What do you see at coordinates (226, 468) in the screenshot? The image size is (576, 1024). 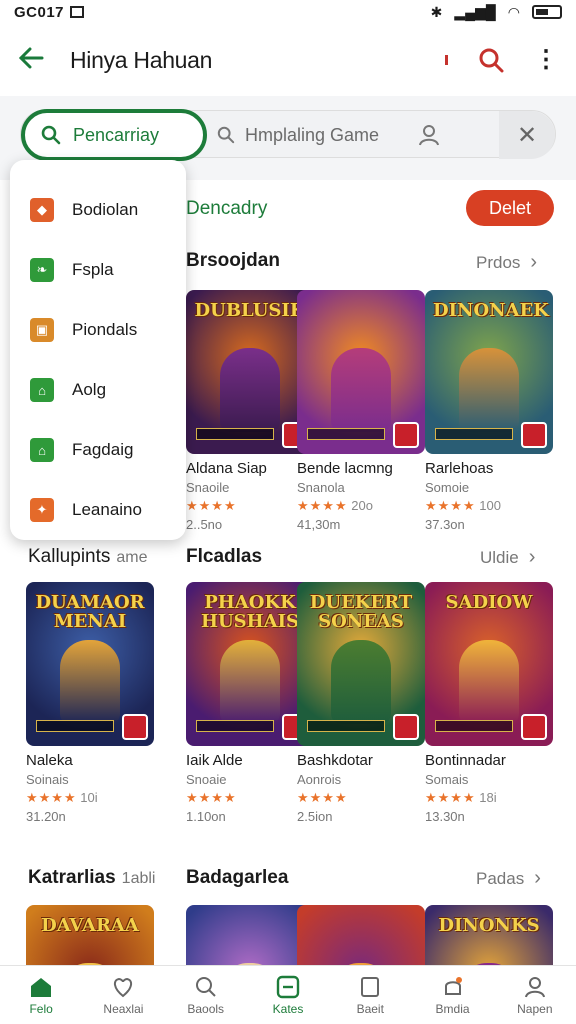 I see `game-name: Aldana Siap` at bounding box center [226, 468].